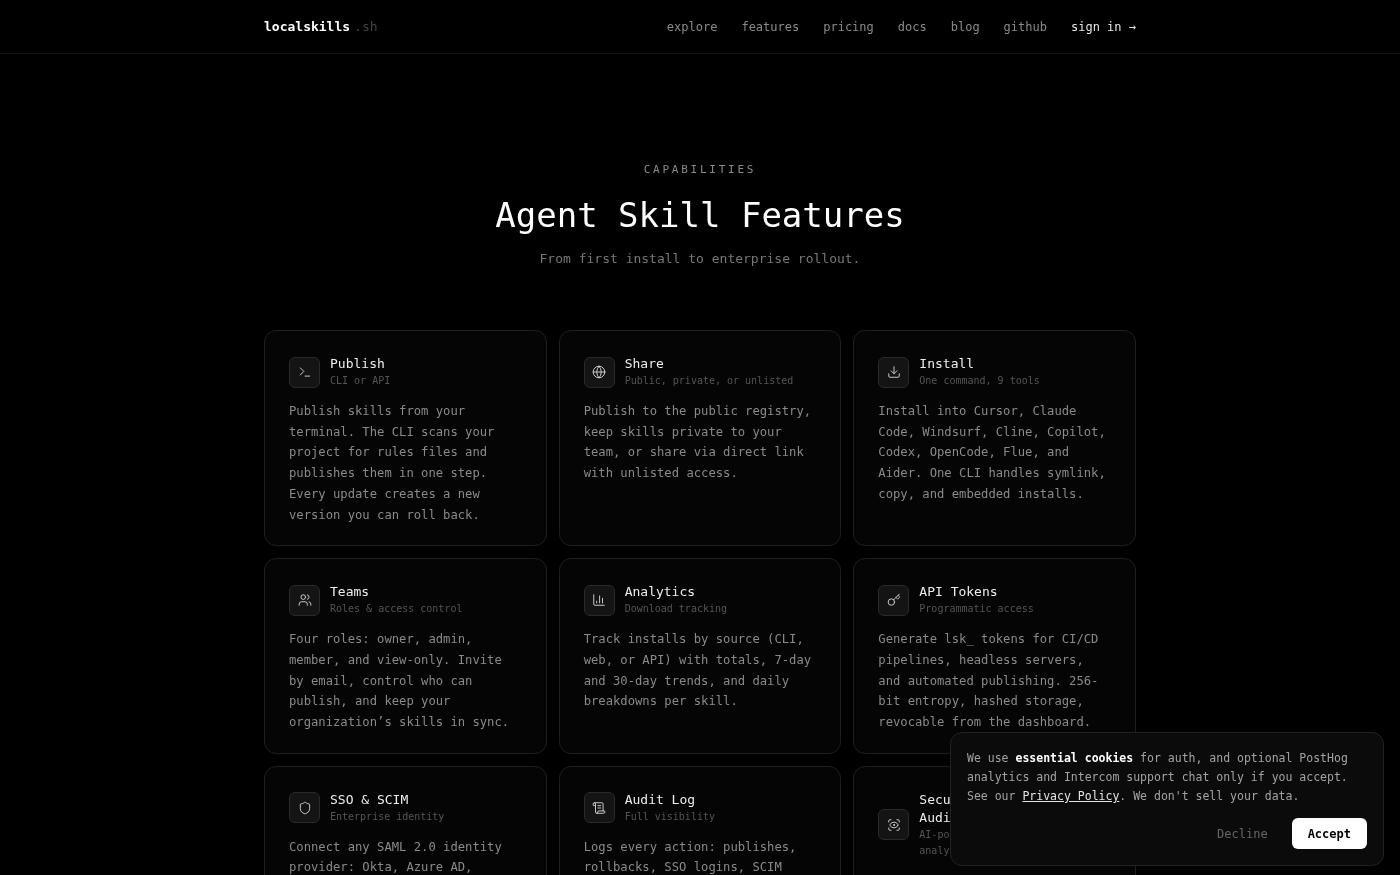 Image resolution: width=1400 pixels, height=875 pixels. What do you see at coordinates (669, 816) in the screenshot?
I see `feature-subtitle: Full visibility` at bounding box center [669, 816].